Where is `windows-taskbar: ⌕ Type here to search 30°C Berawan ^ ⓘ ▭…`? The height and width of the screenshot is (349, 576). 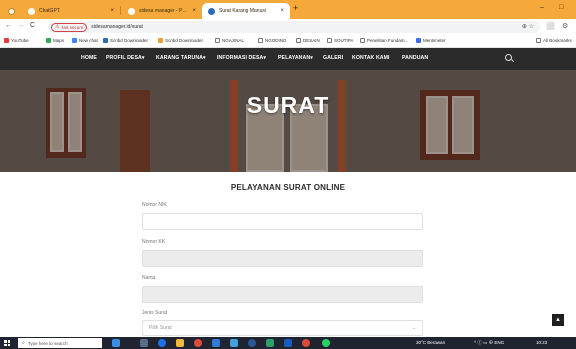
windows-taskbar: ⌕ Type here to search 30°C Berawan ^ ⓘ ▭… is located at coordinates (288, 343).